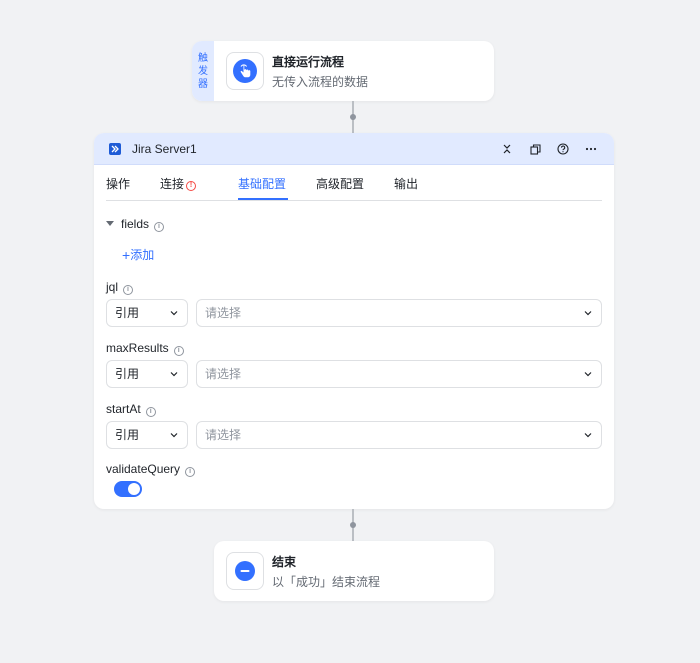 This screenshot has height=663, width=700. I want to click on node-header: Jira Server1, so click(354, 149).